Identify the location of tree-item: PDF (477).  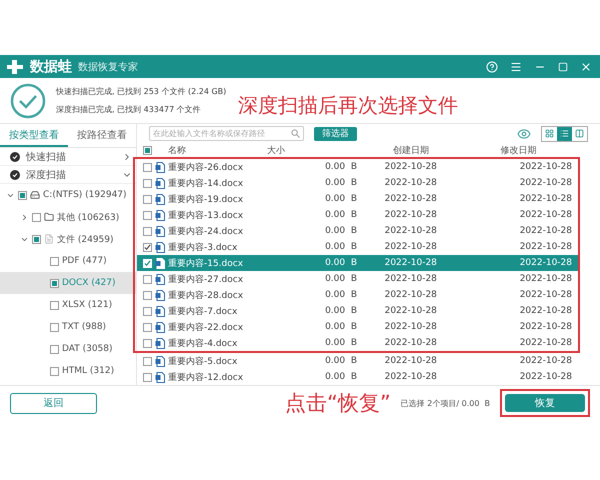
(68, 261).